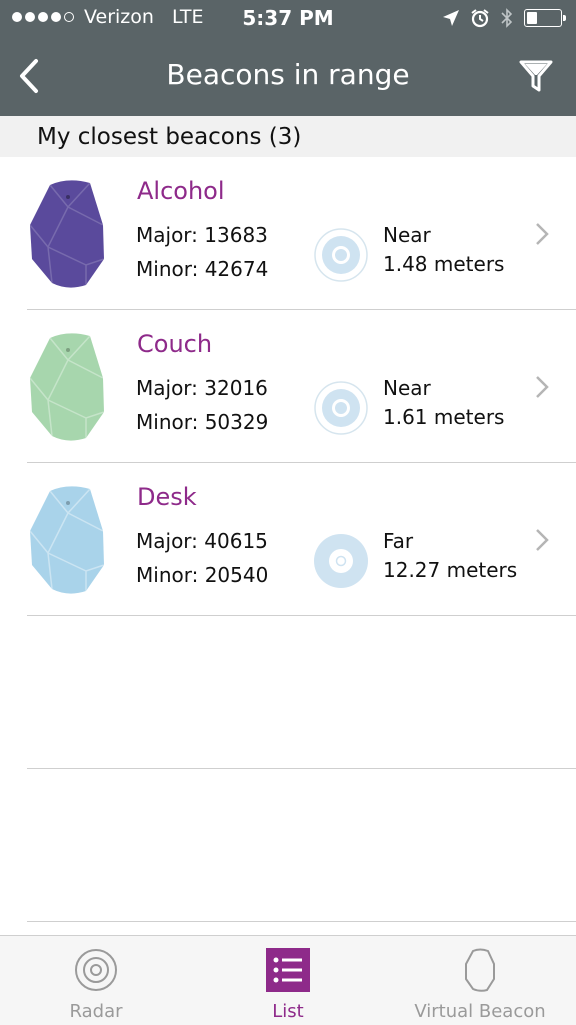  I want to click on page-title: Beacons in range, so click(288, 74).